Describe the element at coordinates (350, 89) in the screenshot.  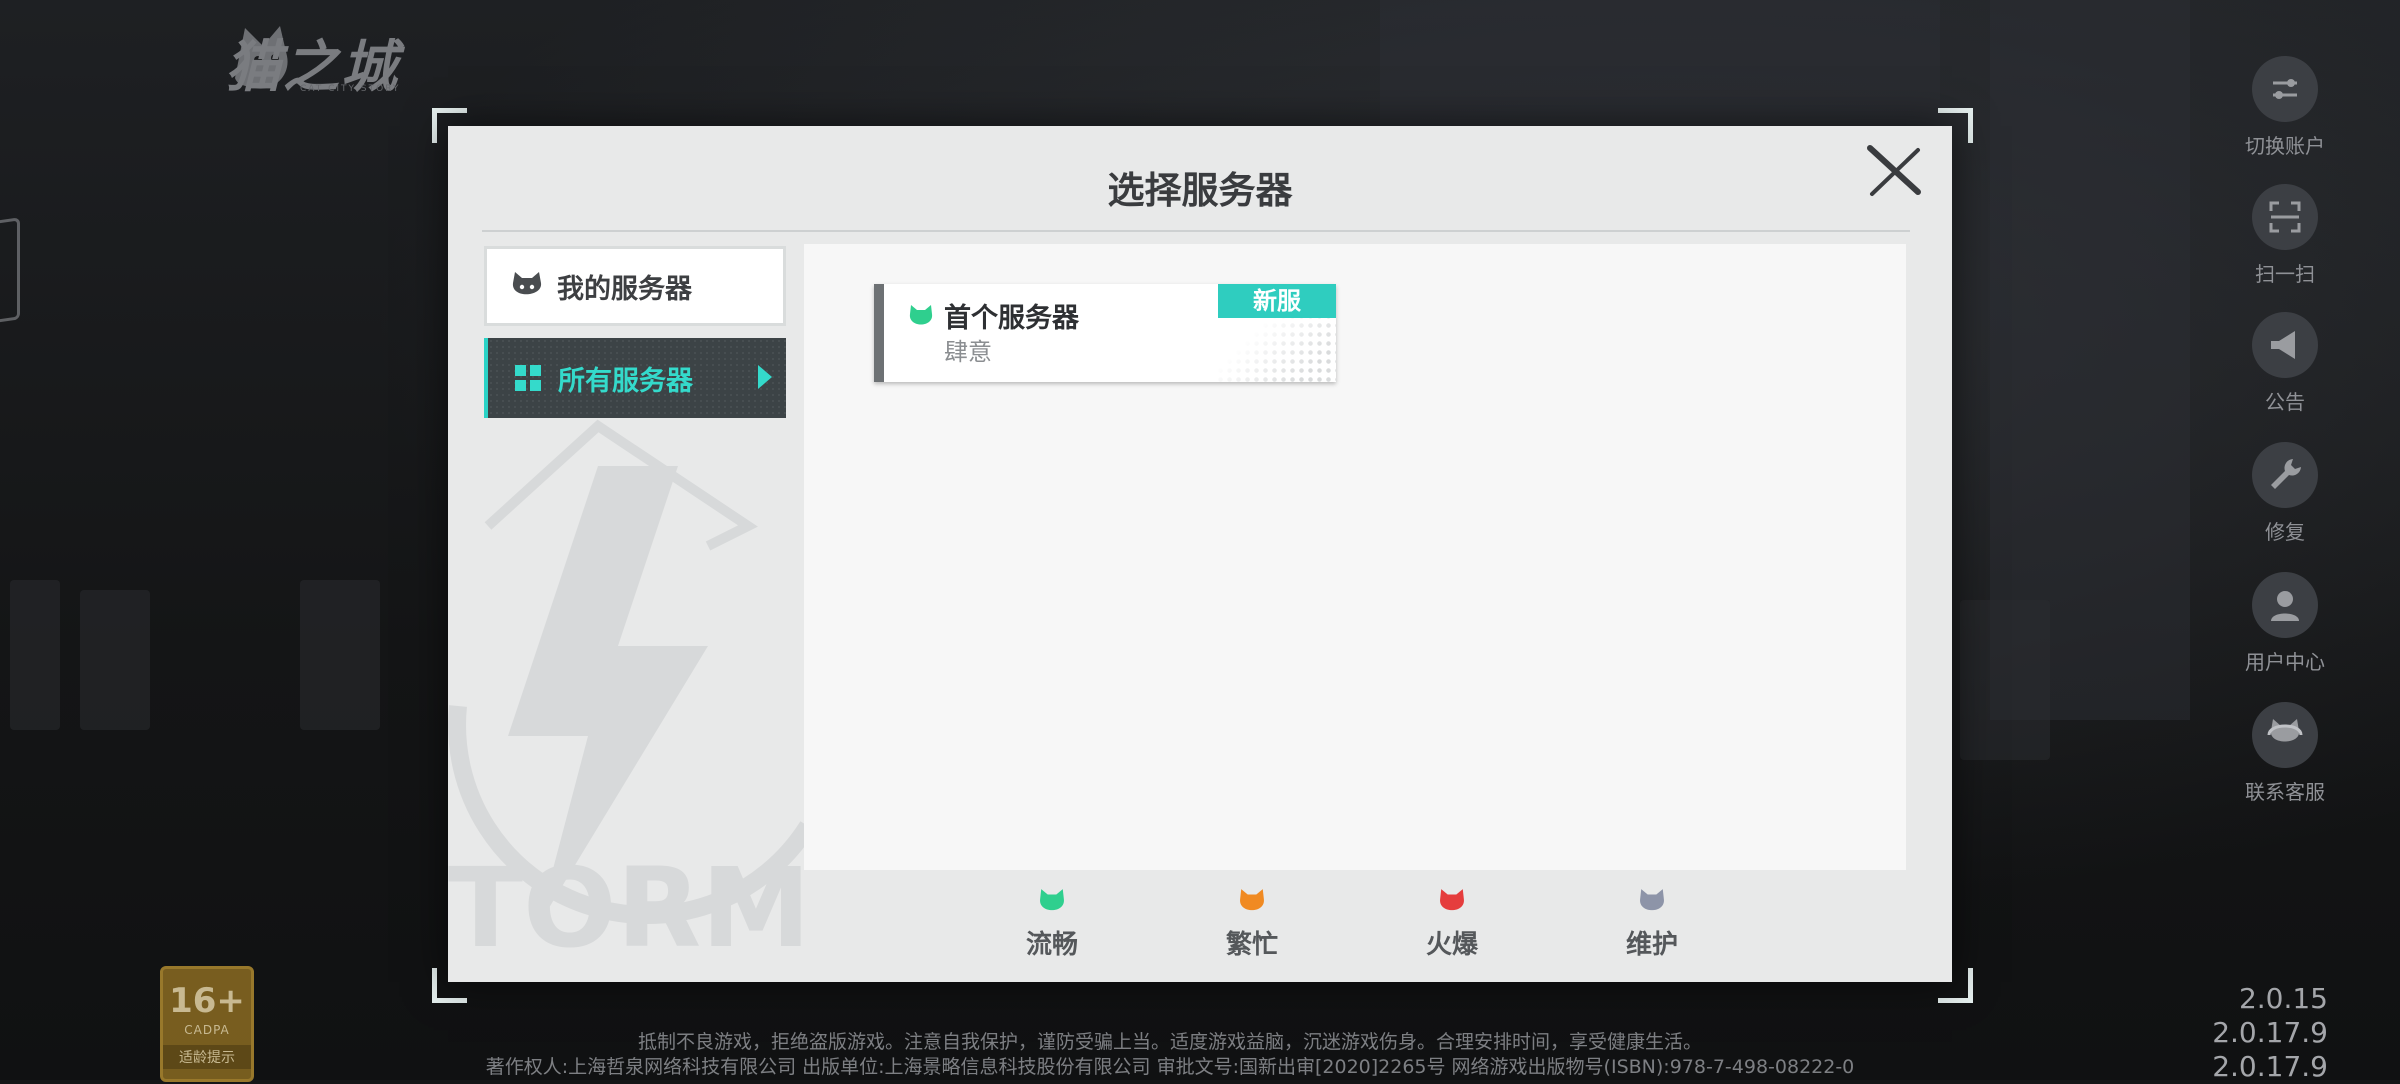
I see `logo-subtitle: CAT CITY STORY` at that location.